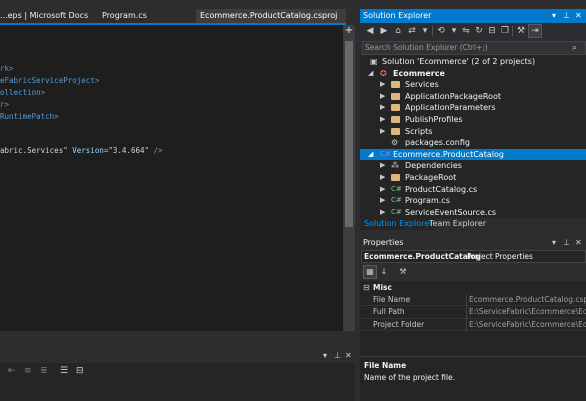  Describe the element at coordinates (453, 96) in the screenshot. I see `tree-item-label: ApplicationPackageRoot` at that location.